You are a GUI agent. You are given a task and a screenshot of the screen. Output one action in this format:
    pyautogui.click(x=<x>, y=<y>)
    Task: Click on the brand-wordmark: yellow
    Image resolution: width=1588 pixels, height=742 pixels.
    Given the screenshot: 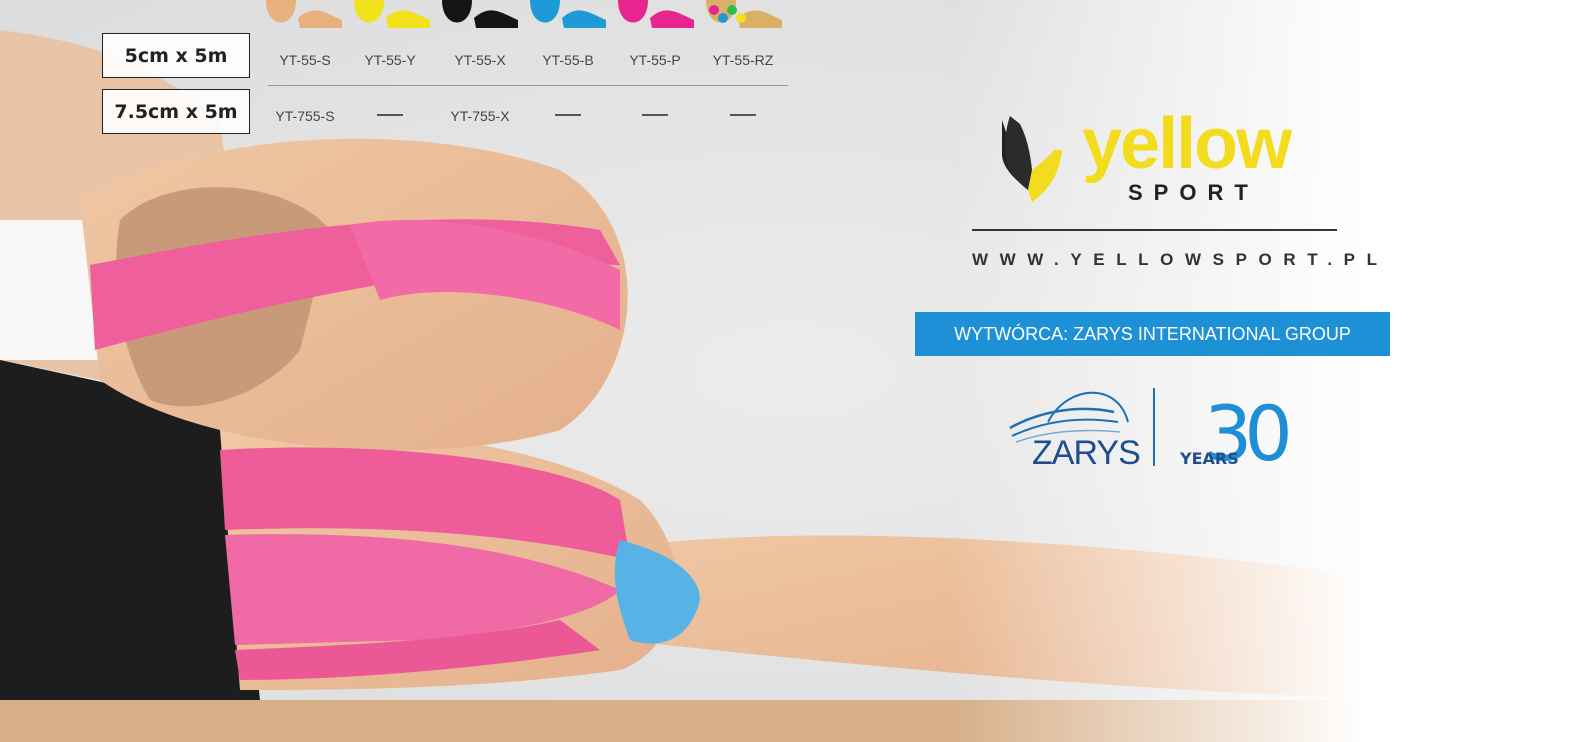 What is the action you would take?
    pyautogui.click(x=1187, y=144)
    